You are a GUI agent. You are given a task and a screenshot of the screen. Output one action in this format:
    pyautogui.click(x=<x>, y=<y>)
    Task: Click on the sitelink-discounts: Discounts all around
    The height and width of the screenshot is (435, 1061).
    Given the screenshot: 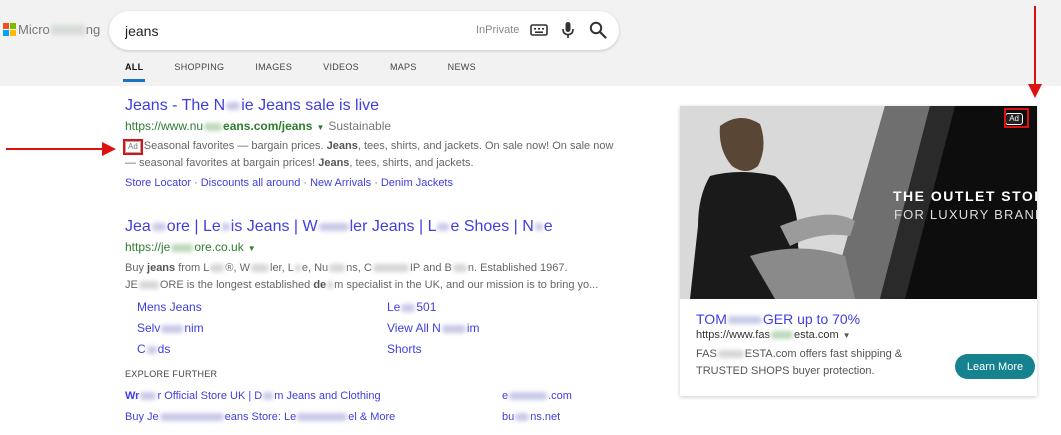 What is the action you would take?
    pyautogui.click(x=251, y=183)
    